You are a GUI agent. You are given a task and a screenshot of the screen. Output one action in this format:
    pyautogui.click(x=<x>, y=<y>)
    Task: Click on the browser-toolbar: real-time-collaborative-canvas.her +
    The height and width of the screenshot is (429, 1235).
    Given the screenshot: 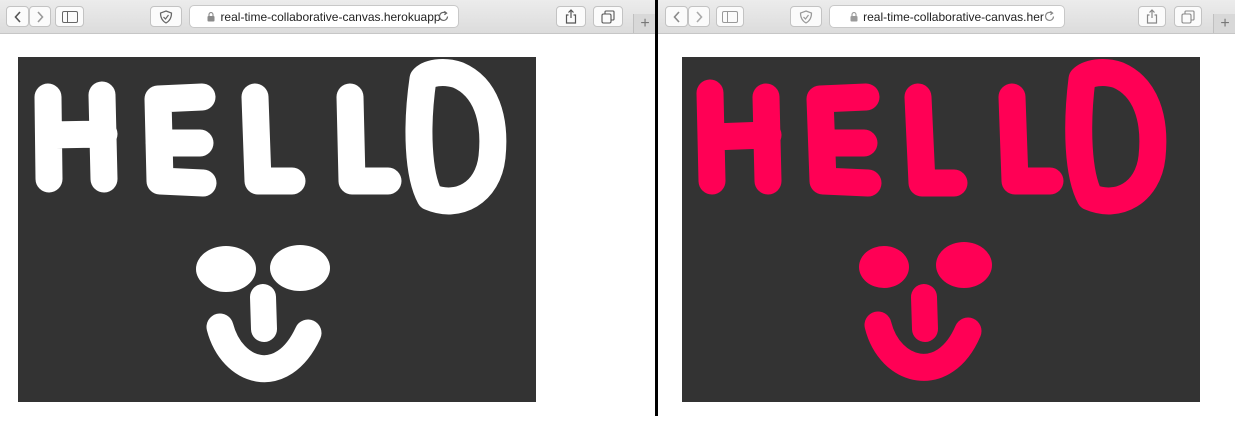 What is the action you would take?
    pyautogui.click(x=946, y=17)
    